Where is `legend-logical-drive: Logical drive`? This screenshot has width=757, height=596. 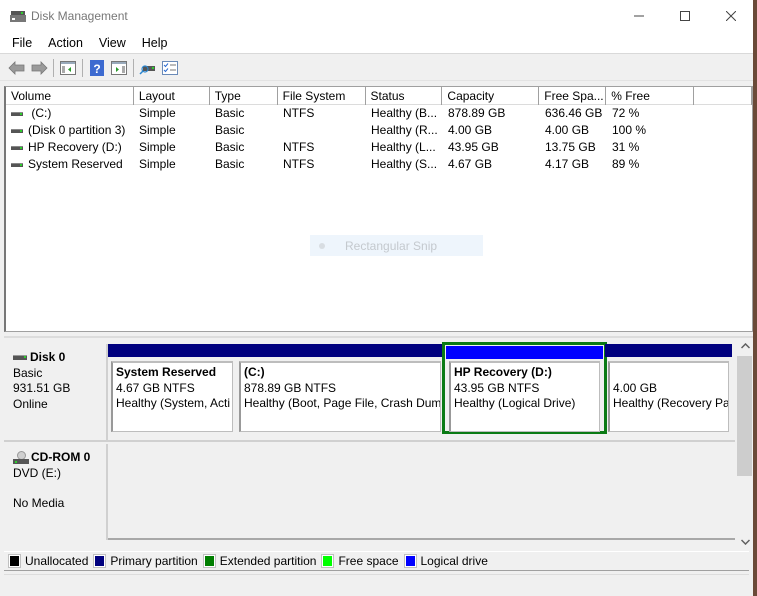 legend-logical-drive: Logical drive is located at coordinates (445, 561).